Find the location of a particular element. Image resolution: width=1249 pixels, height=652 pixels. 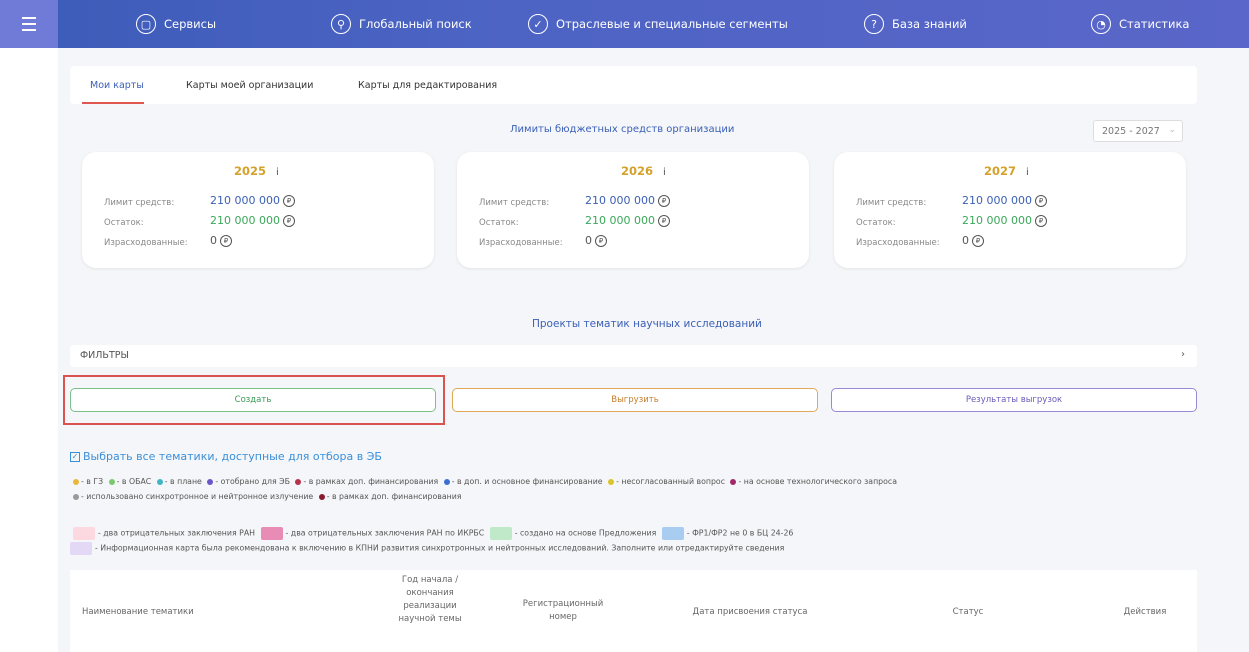

chevron-right-icon: › is located at coordinates (1183, 354).